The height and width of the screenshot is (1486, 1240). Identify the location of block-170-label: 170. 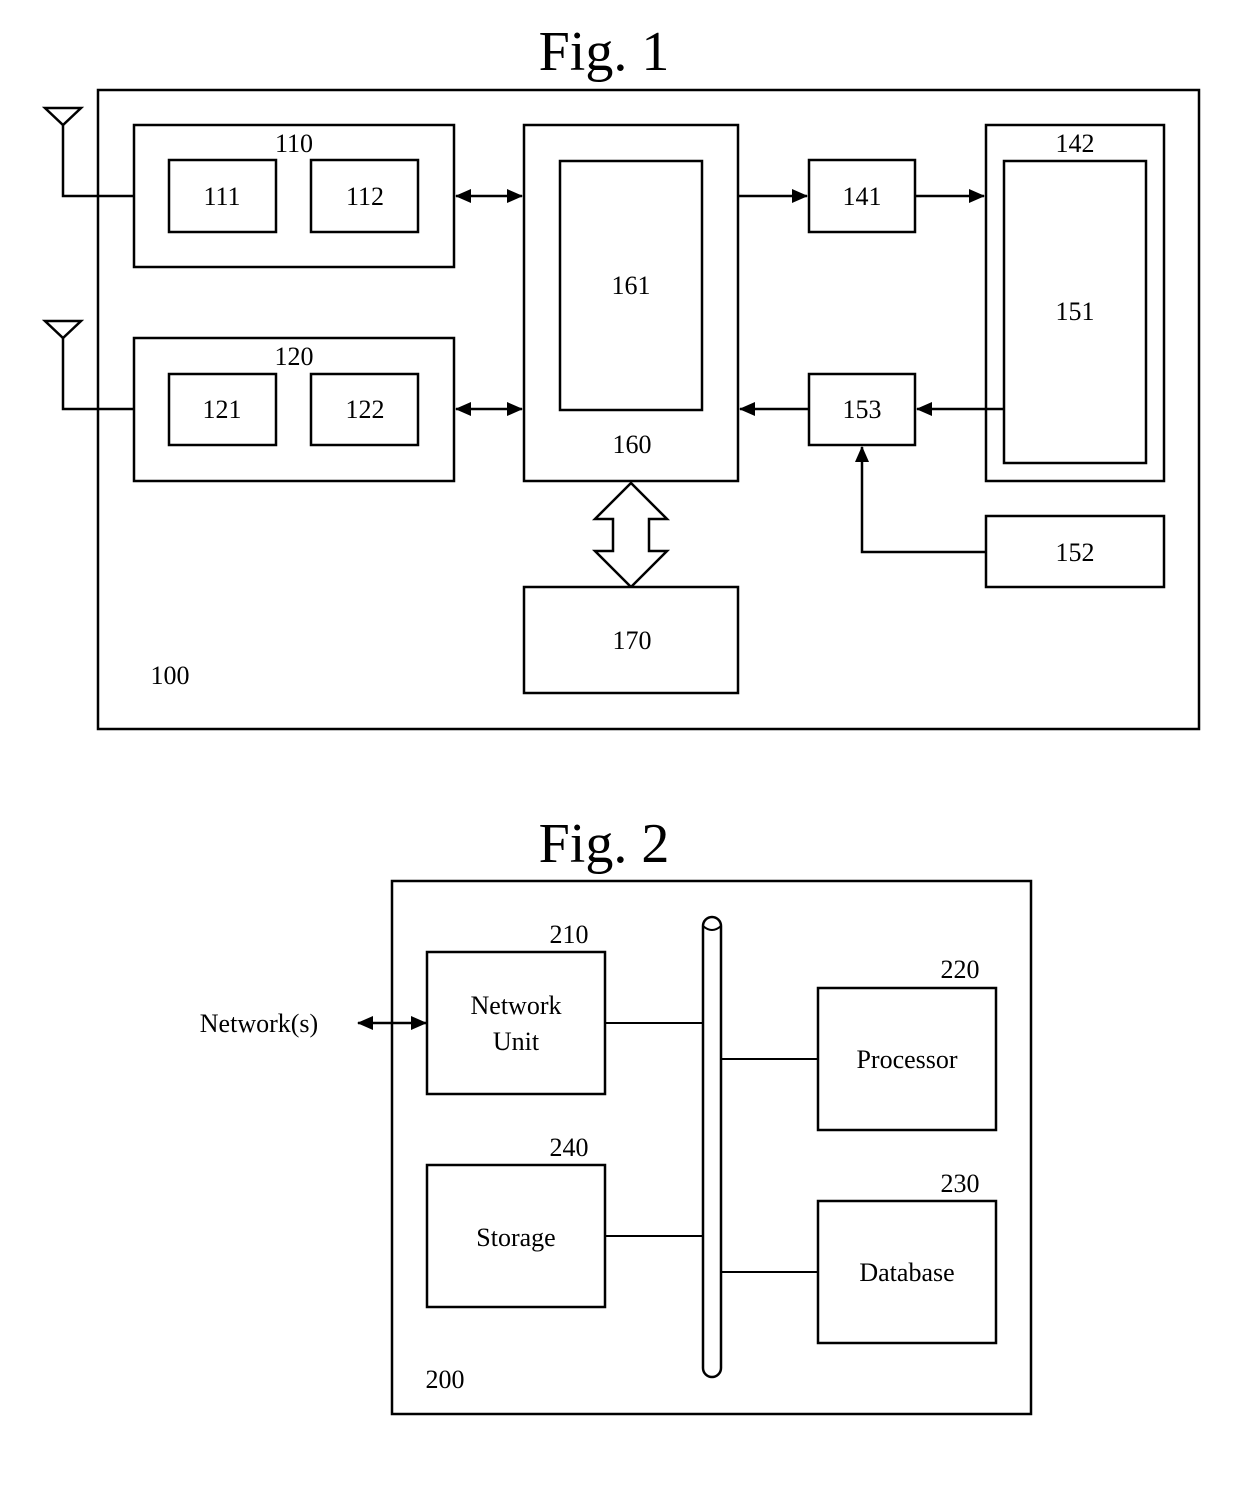
(632, 640).